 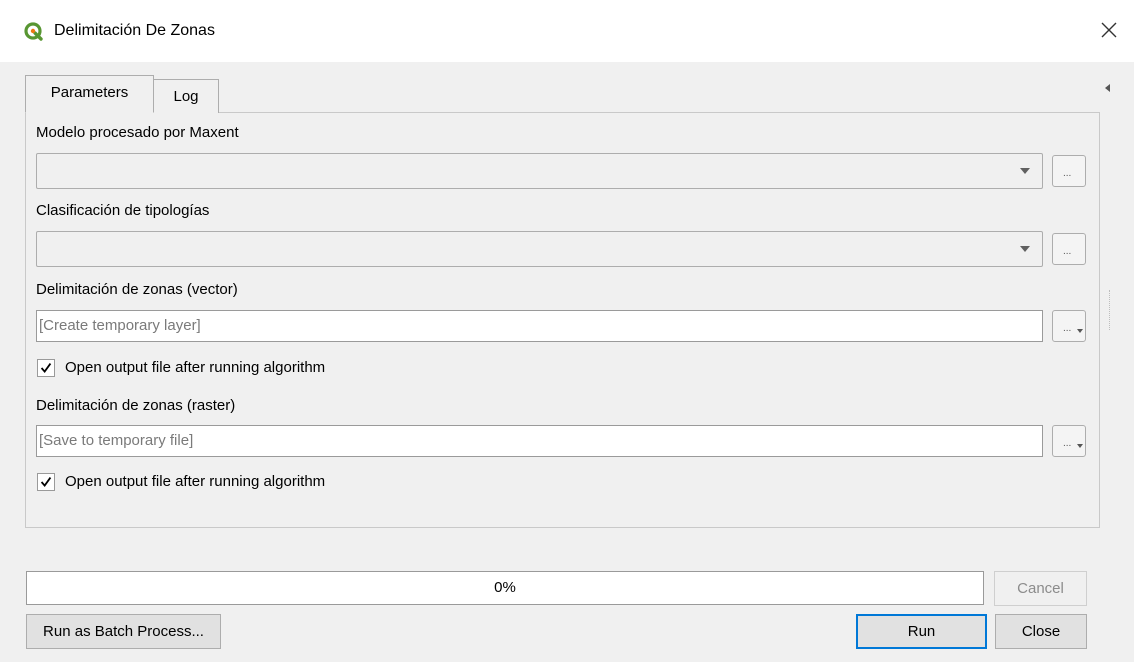 I want to click on raster-open-output-label: Open output file after running algorithm, so click(x=195, y=481).